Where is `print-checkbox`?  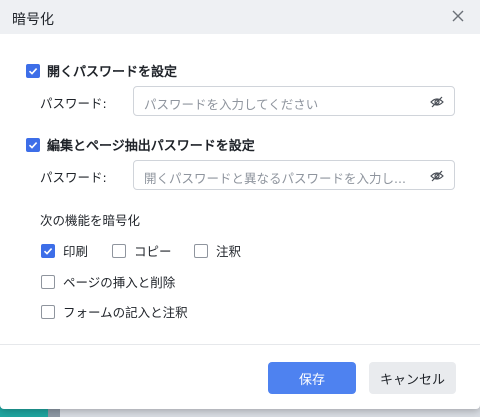
print-checkbox is located at coordinates (48, 250).